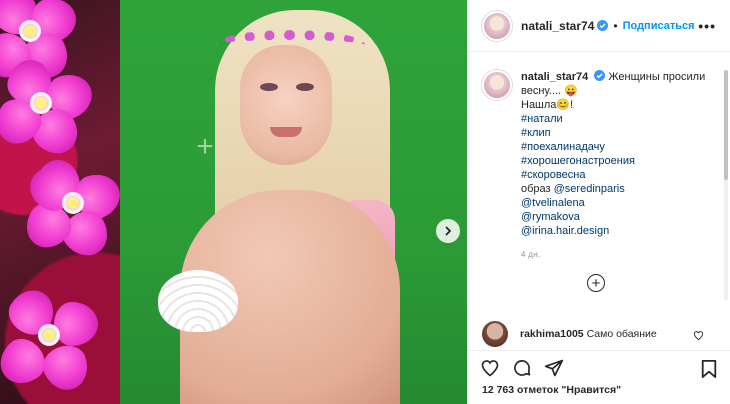 This screenshot has height=404, width=730. What do you see at coordinates (620, 147) in the screenshot?
I see `hashtag-link: #поехалинадачу` at bounding box center [620, 147].